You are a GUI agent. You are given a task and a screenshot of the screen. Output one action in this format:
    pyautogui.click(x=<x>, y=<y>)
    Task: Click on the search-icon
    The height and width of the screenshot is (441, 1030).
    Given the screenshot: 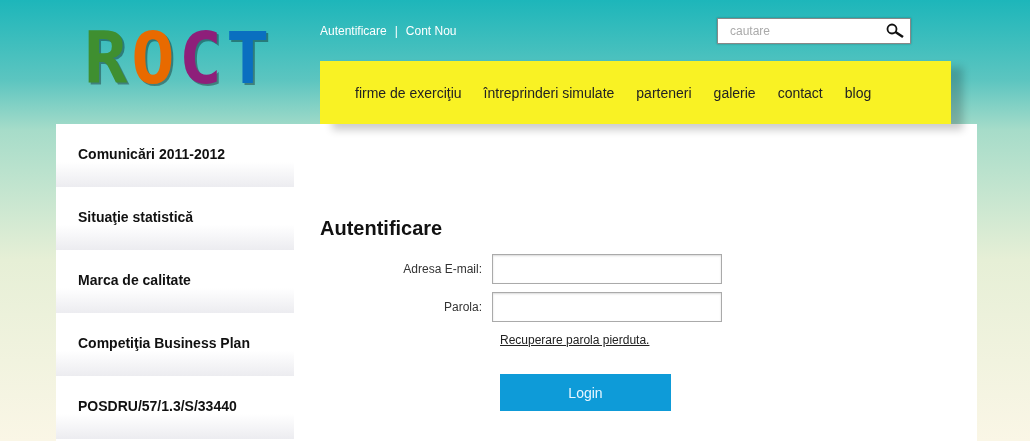 What is the action you would take?
    pyautogui.click(x=895, y=31)
    